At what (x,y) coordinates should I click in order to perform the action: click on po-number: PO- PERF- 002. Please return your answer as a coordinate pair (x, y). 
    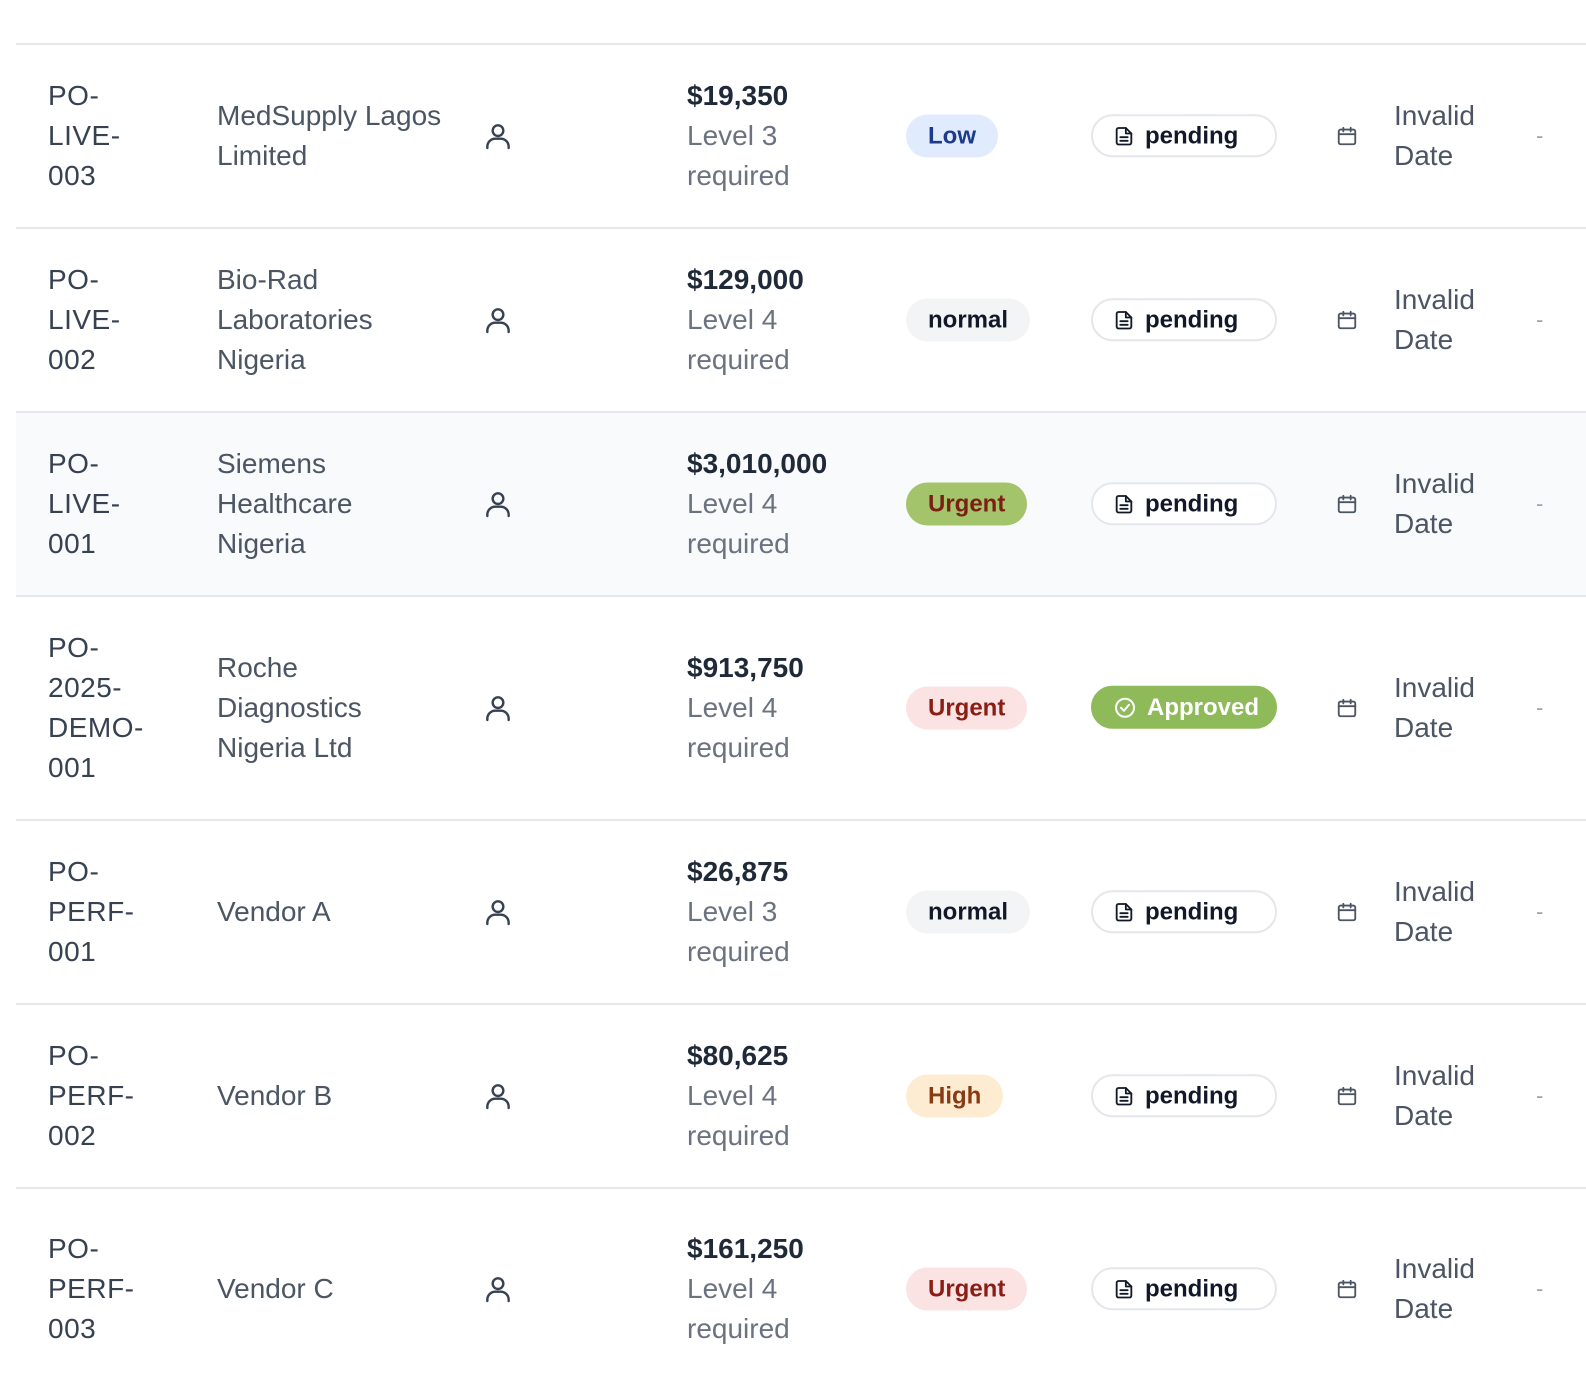
    Looking at the image, I should click on (108, 1096).